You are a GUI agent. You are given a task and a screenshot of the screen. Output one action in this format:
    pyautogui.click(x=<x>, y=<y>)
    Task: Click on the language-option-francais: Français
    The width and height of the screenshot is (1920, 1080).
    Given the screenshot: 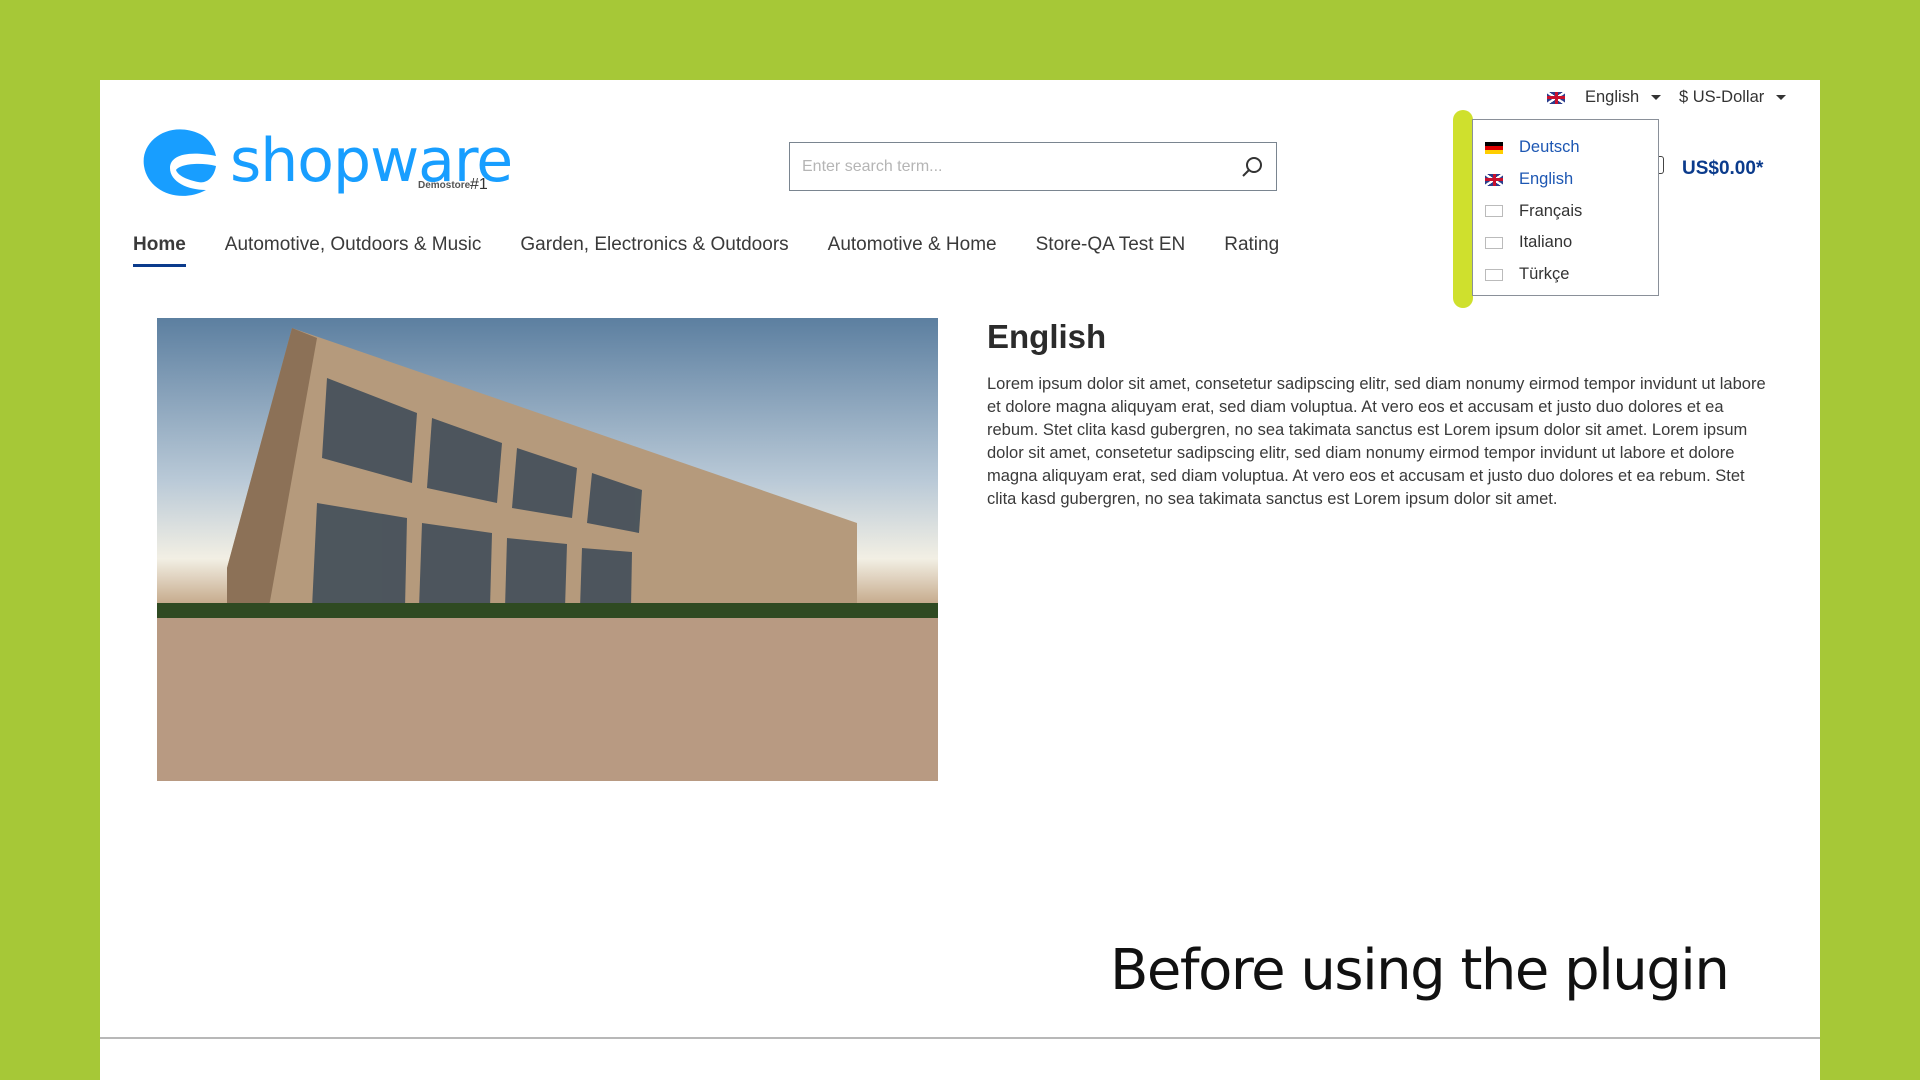 What is the action you would take?
    pyautogui.click(x=1565, y=211)
    